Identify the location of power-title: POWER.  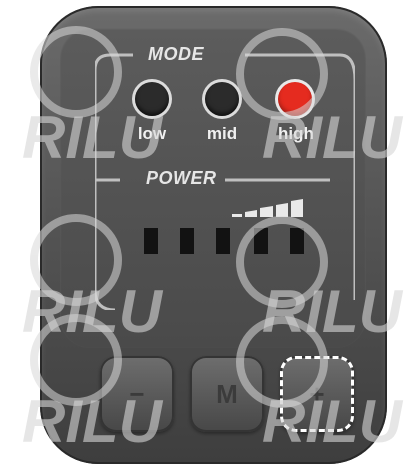
(181, 178).